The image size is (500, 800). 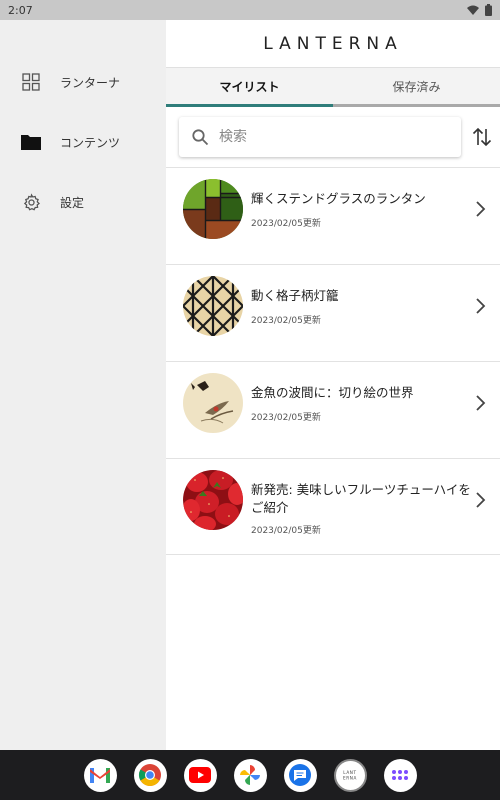 What do you see at coordinates (31, 202) in the screenshot?
I see `gear-icon` at bounding box center [31, 202].